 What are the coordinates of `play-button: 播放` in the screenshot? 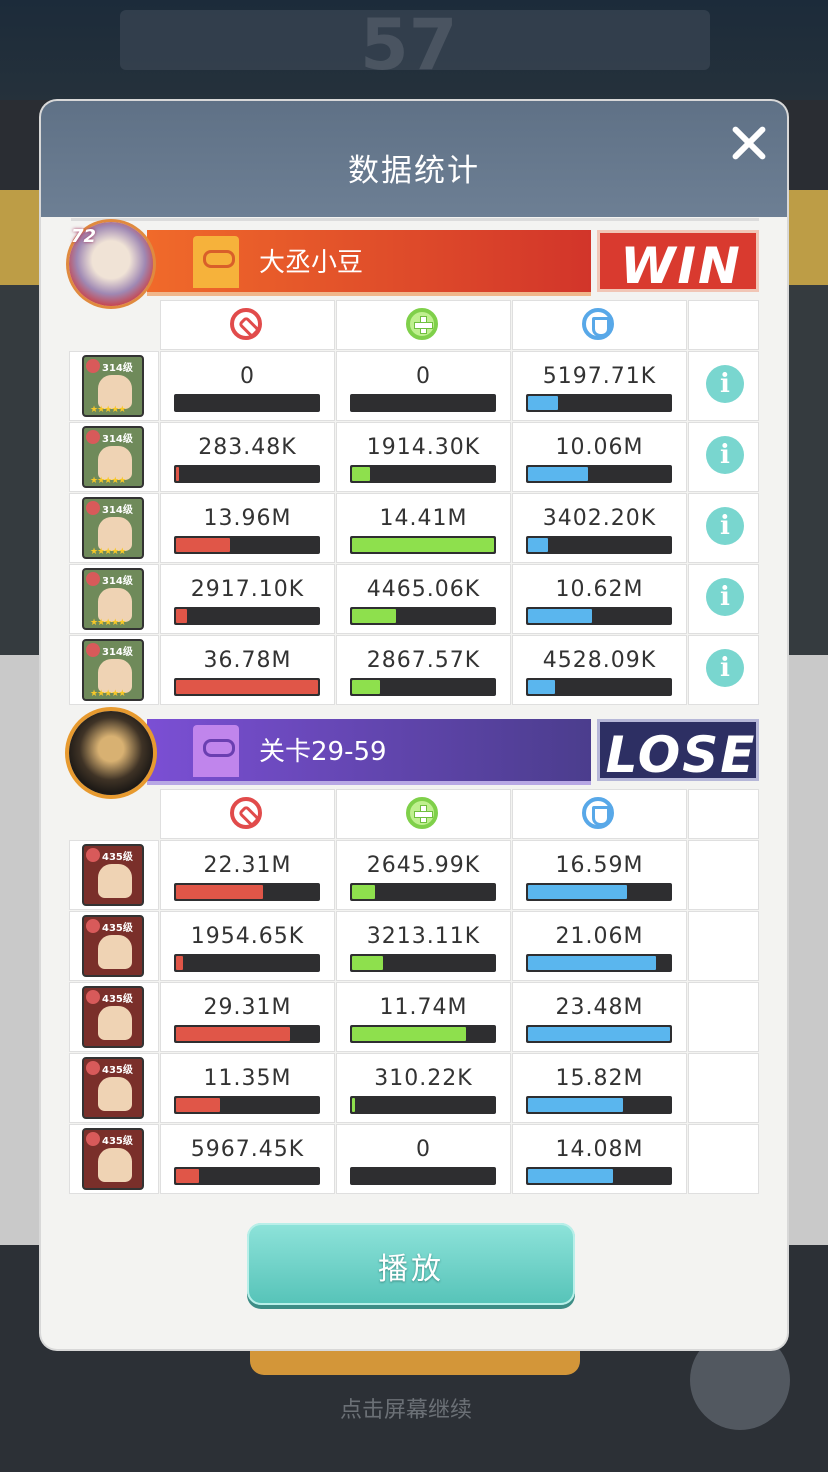 It's located at (411, 1264).